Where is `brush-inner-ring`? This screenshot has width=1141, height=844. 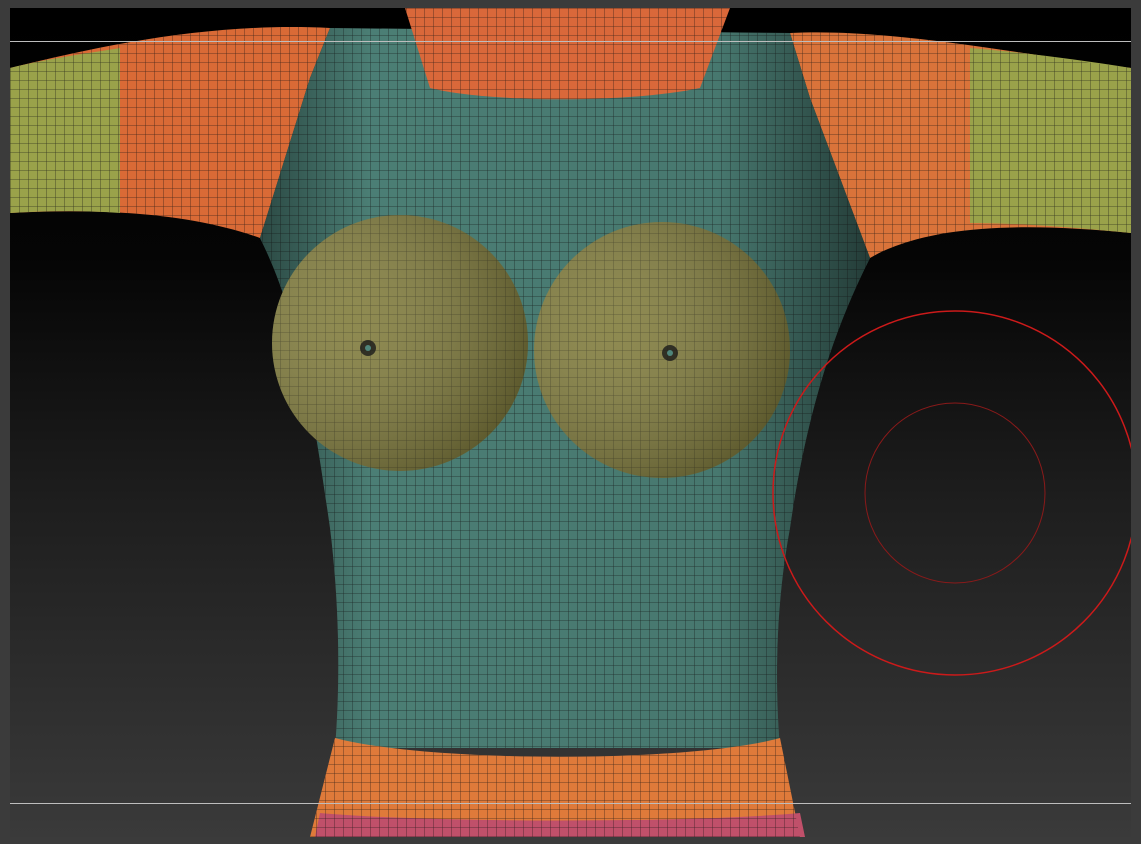 brush-inner-ring is located at coordinates (955, 493).